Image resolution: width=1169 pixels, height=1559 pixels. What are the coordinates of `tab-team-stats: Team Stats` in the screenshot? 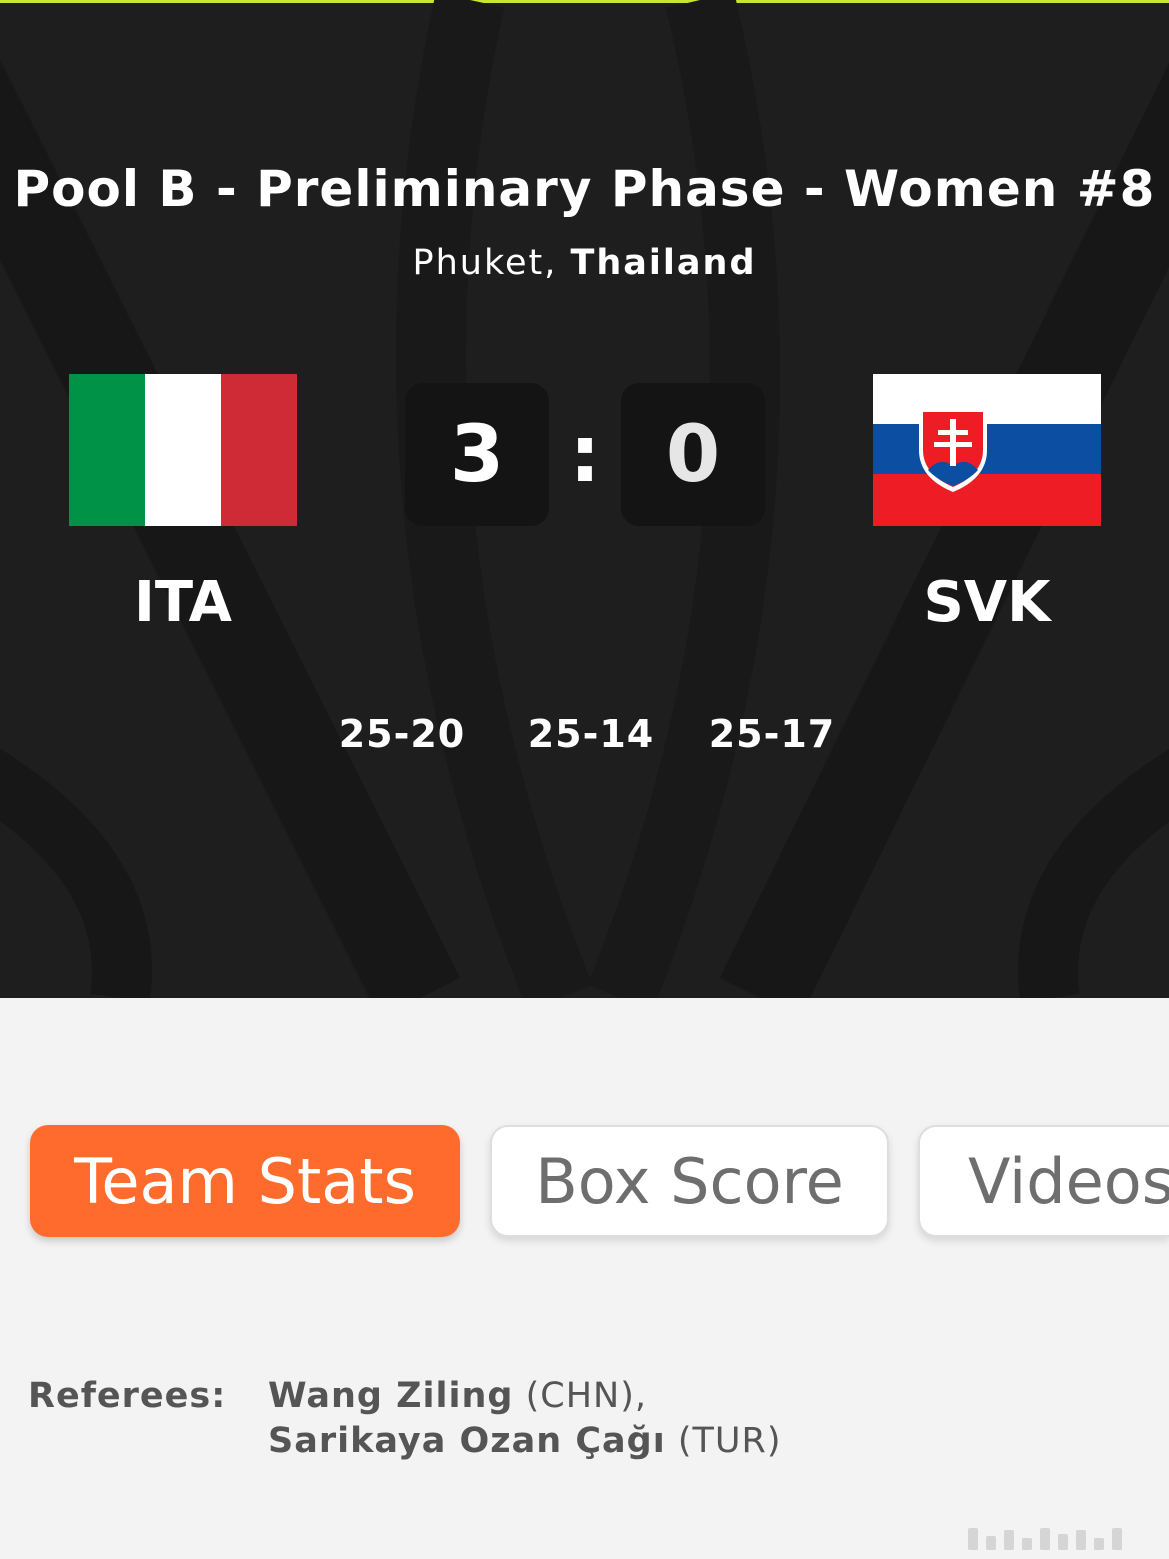 It's located at (245, 1181).